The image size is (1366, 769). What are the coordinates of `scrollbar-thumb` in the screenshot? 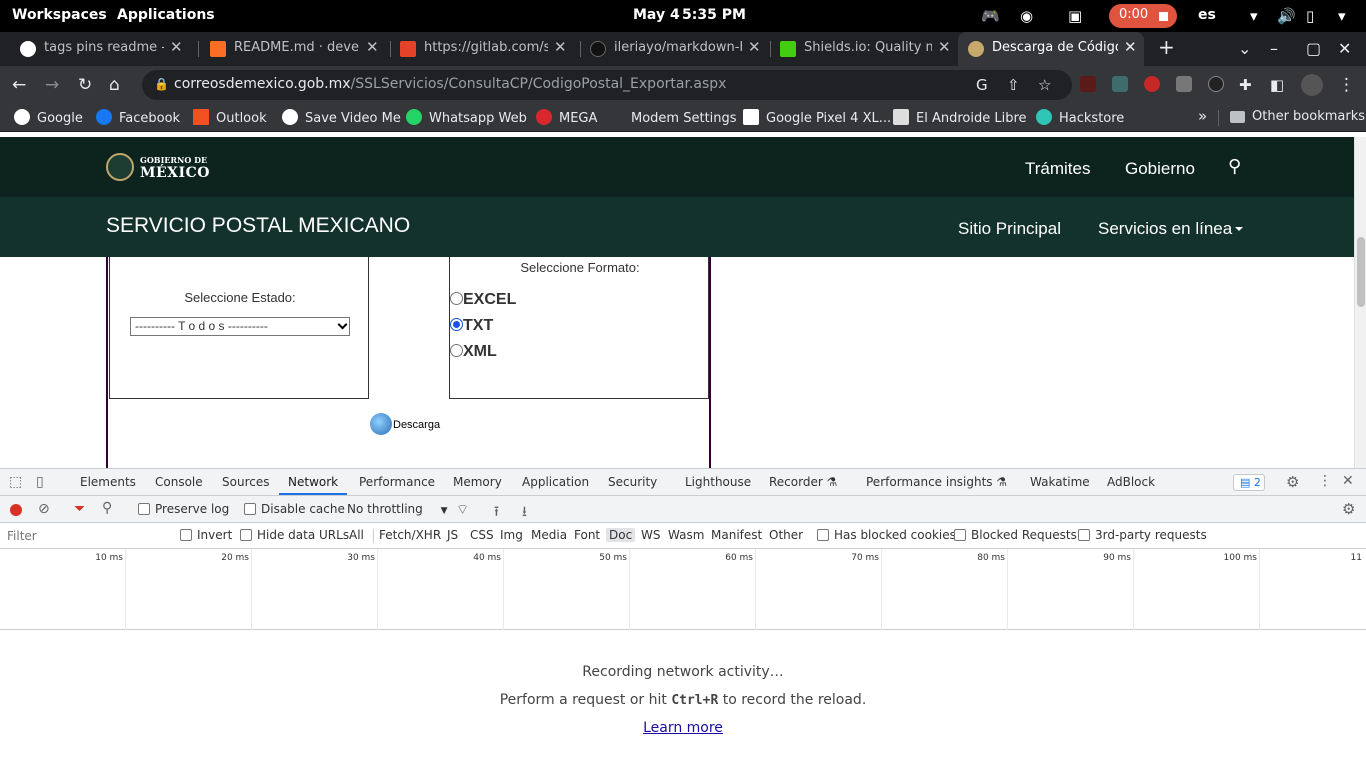 It's located at (1361, 272).